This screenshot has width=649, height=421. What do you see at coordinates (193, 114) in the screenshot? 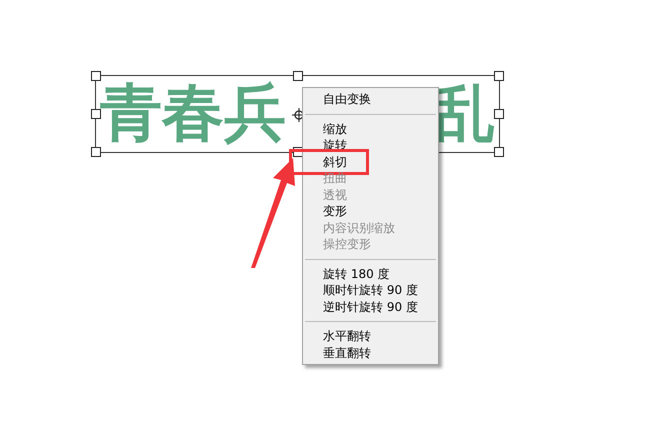
I see `canvas-text: 青春兵` at bounding box center [193, 114].